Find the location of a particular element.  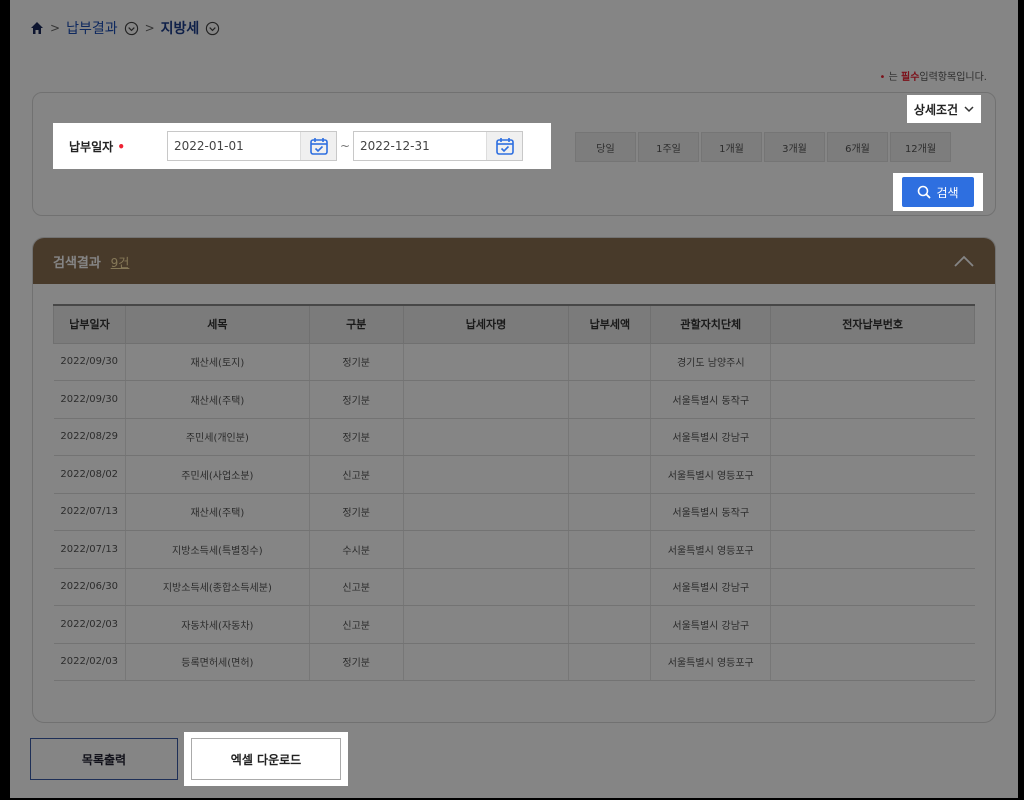

excel-download-button: 엑셀 다운로드 is located at coordinates (266, 759).